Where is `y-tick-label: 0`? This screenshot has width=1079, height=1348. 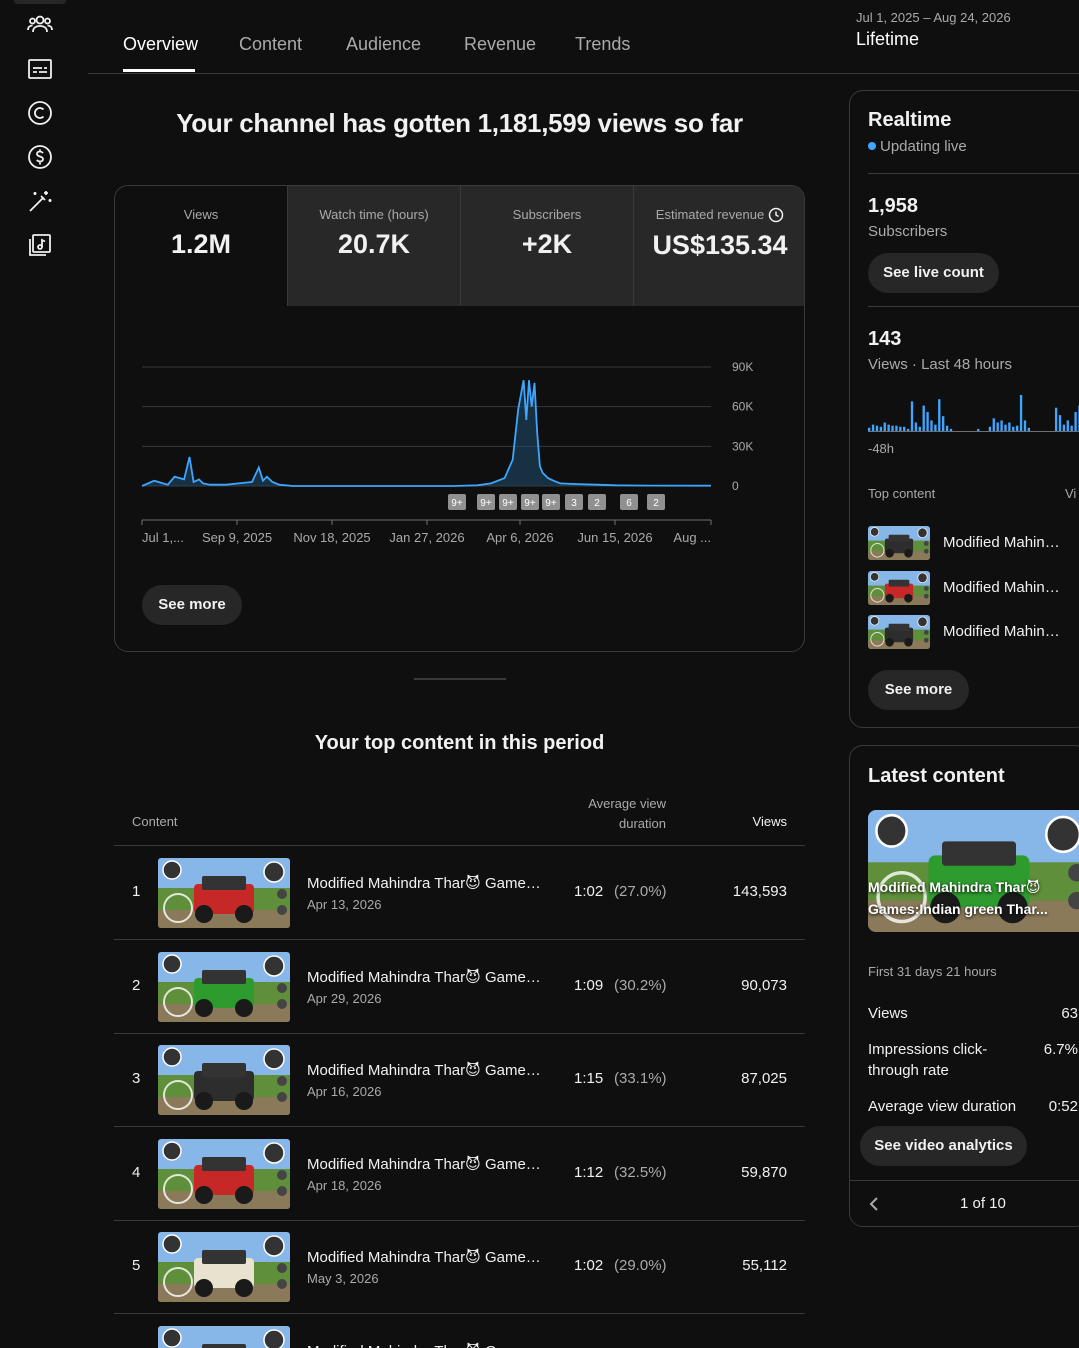 y-tick-label: 0 is located at coordinates (735, 486).